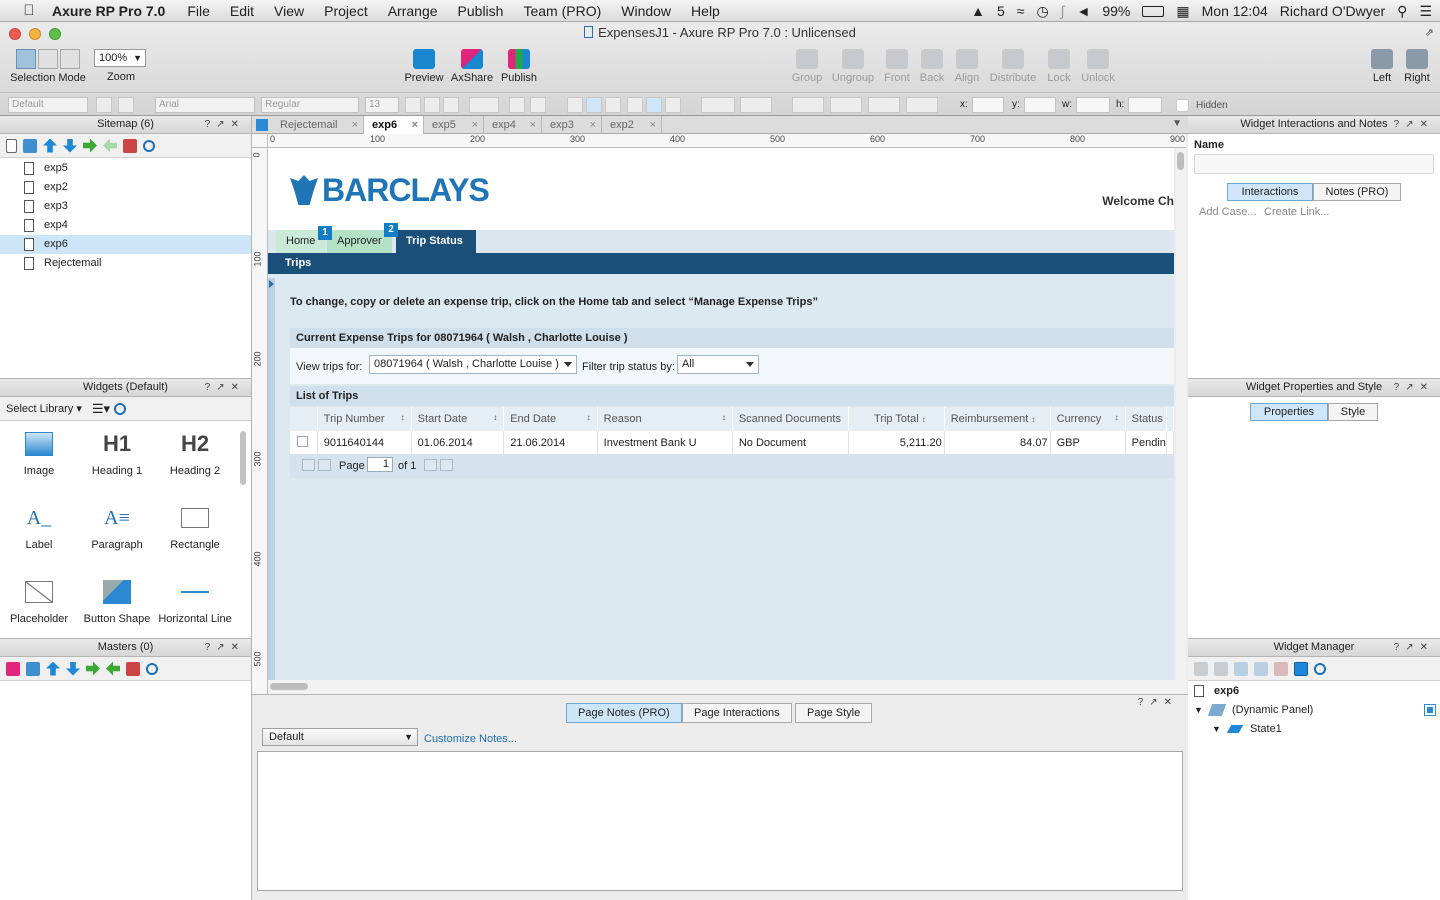  What do you see at coordinates (364, 442) in the screenshot?
I see `cell-trip-number: 9011640144` at bounding box center [364, 442].